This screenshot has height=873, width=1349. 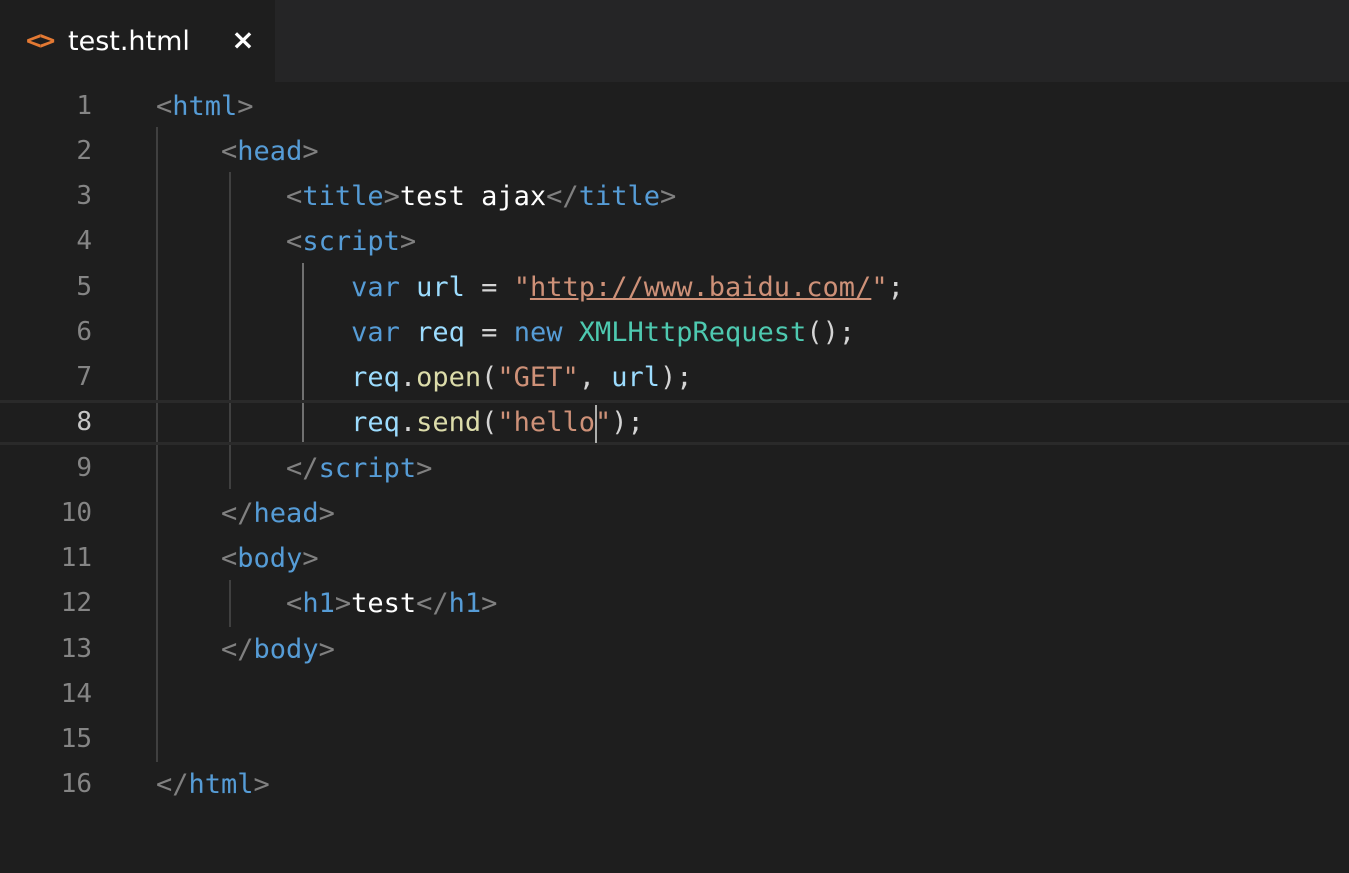 I want to click on code-line-12: 12 <h1>test</h1>, so click(x=674, y=603).